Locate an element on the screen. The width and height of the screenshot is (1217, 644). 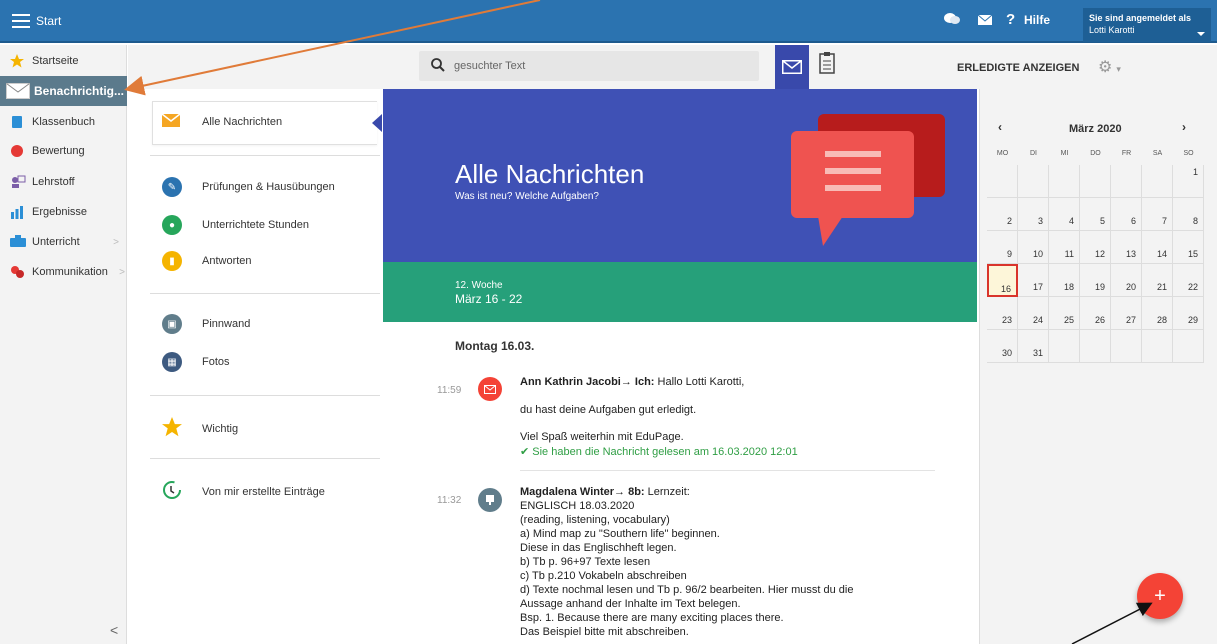
calendar-day-6: 6 is located at coordinates (1126, 214).